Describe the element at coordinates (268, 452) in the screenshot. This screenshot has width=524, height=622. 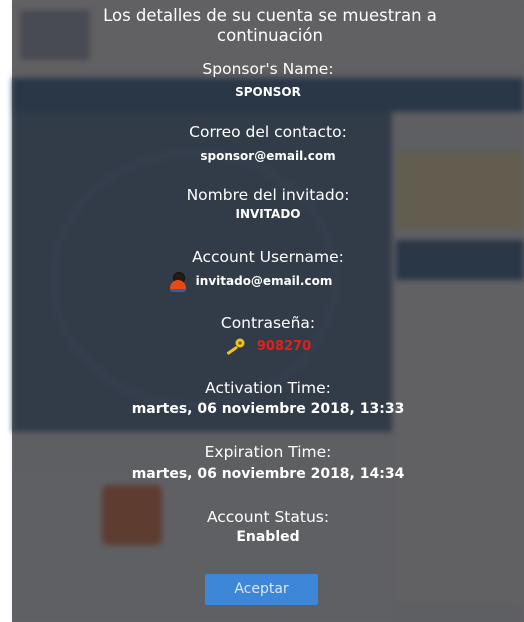
I see `expiration-time-label: Expiration Time:` at that location.